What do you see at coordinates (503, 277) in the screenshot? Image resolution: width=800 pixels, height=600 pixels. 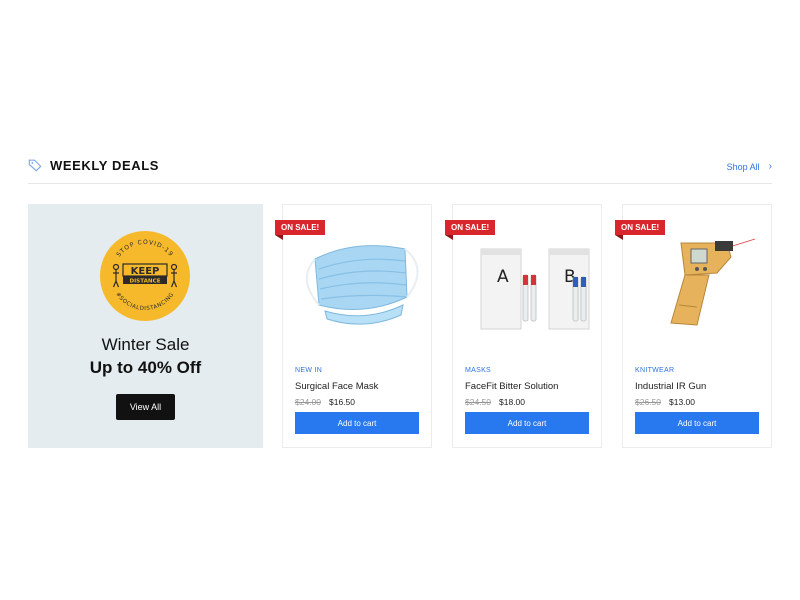 I see `kit-letter-a: A` at bounding box center [503, 277].